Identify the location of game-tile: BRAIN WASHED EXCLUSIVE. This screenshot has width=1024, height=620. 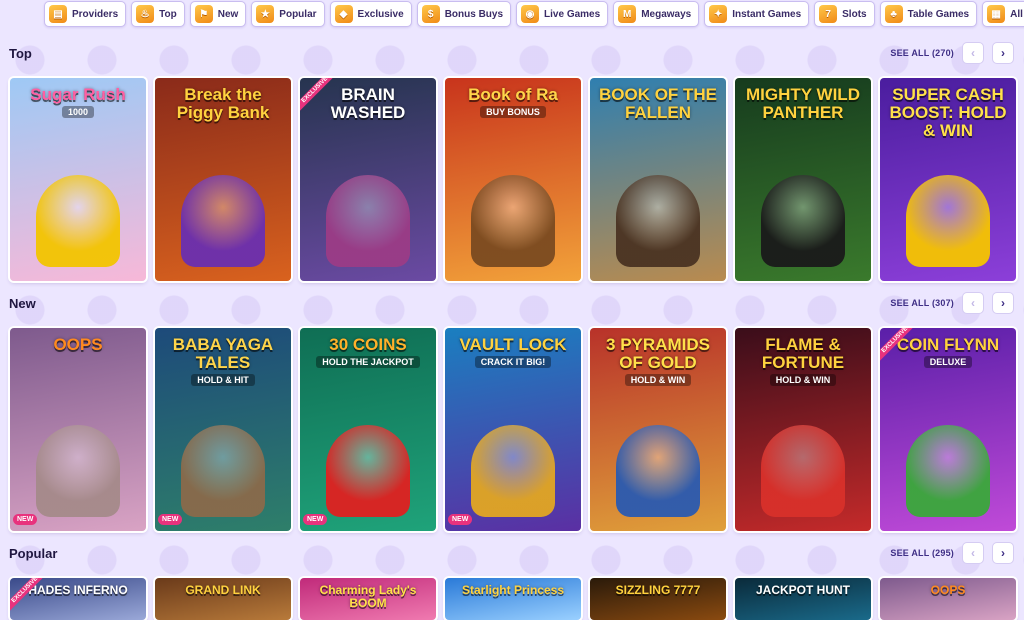
(368, 179).